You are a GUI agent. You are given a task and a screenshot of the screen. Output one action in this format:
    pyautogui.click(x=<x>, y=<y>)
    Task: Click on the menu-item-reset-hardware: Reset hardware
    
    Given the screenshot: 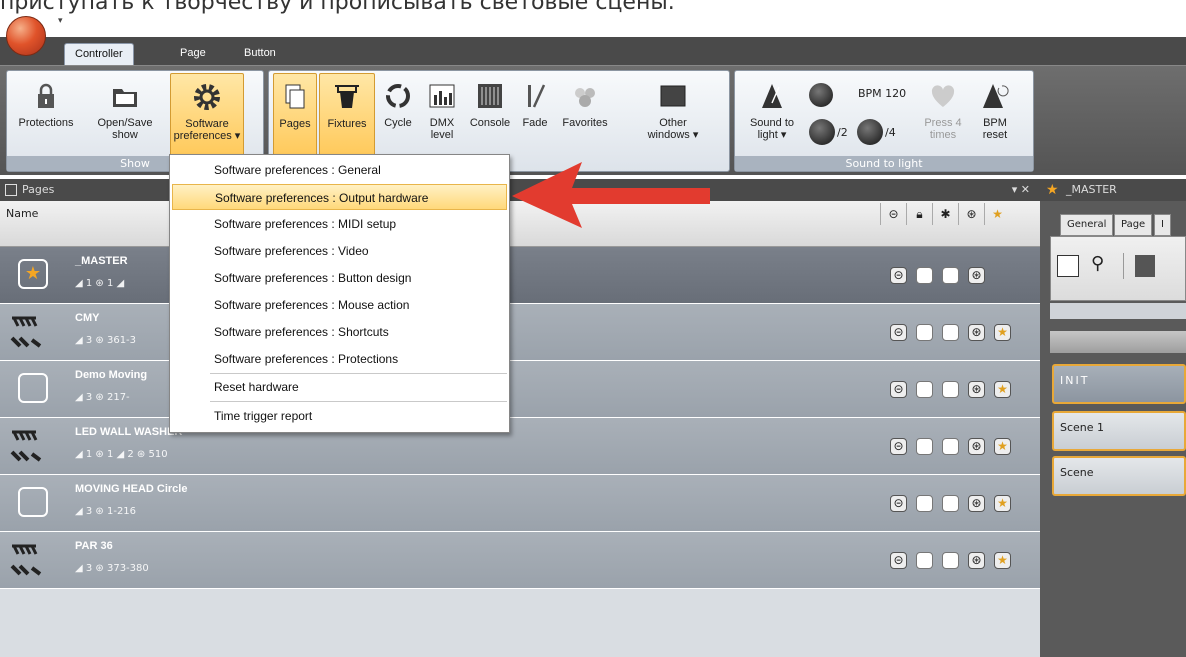 What is the action you would take?
    pyautogui.click(x=339, y=387)
    